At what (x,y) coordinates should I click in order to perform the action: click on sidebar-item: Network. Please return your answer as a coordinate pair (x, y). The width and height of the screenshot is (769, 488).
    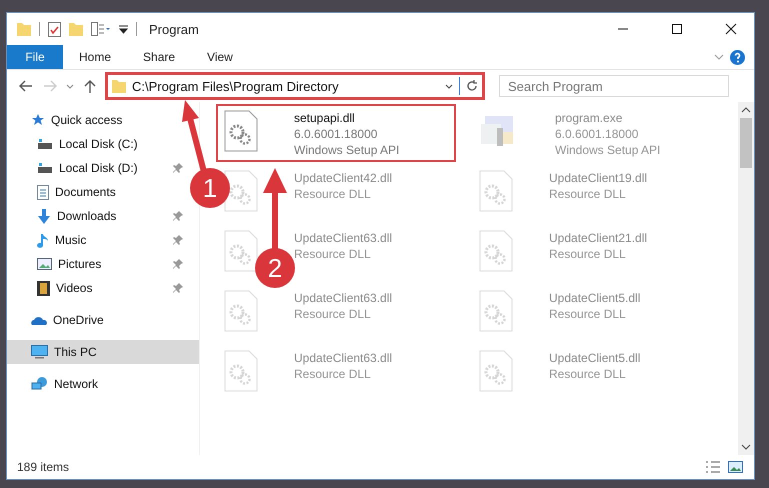
    Looking at the image, I should click on (55, 384).